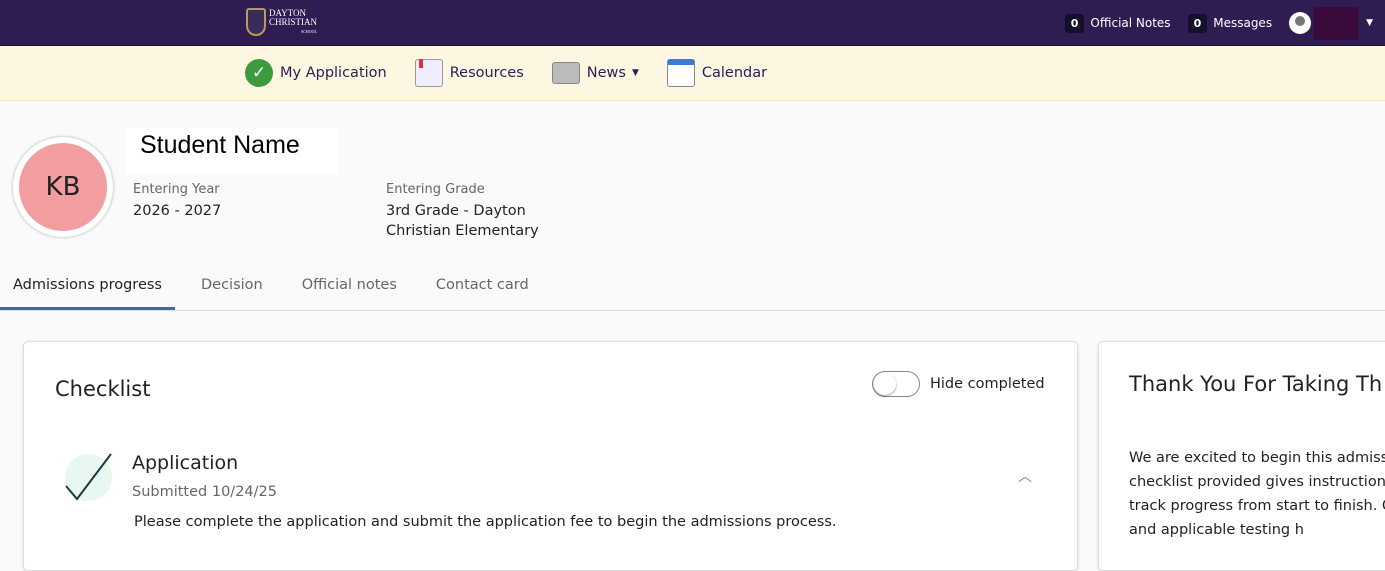 This screenshot has height=571, width=1385. What do you see at coordinates (462, 221) in the screenshot?
I see `field-value: 3rd Grade - Dayton Christian Elementary` at bounding box center [462, 221].